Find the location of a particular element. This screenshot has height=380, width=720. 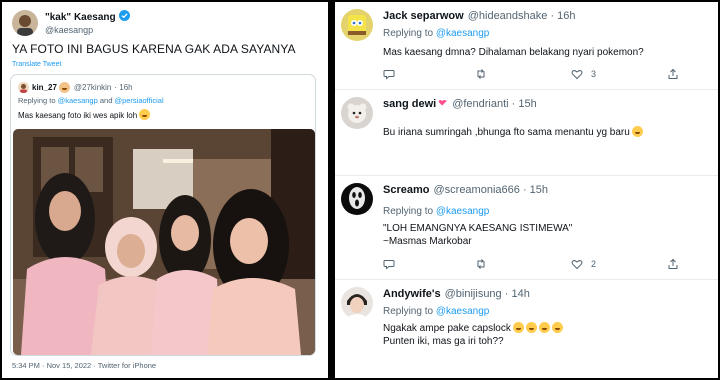

author-handle: @kaesangp is located at coordinates (87, 30).